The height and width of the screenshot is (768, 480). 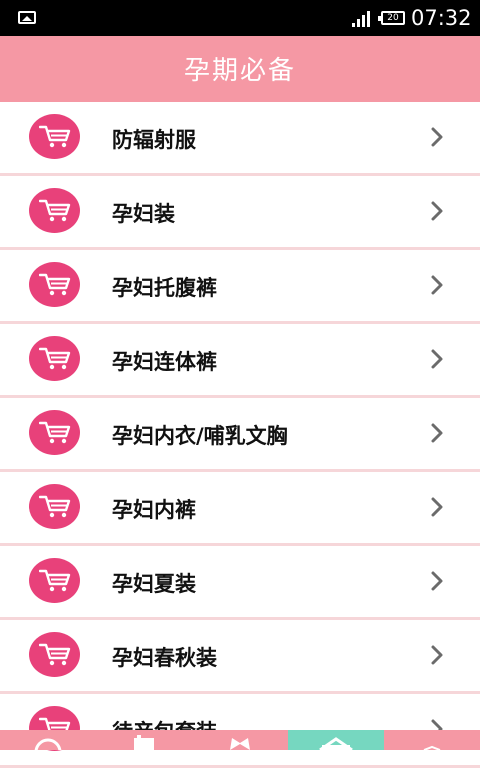 I want to click on list-item: 孕妇连体裤, so click(x=240, y=361).